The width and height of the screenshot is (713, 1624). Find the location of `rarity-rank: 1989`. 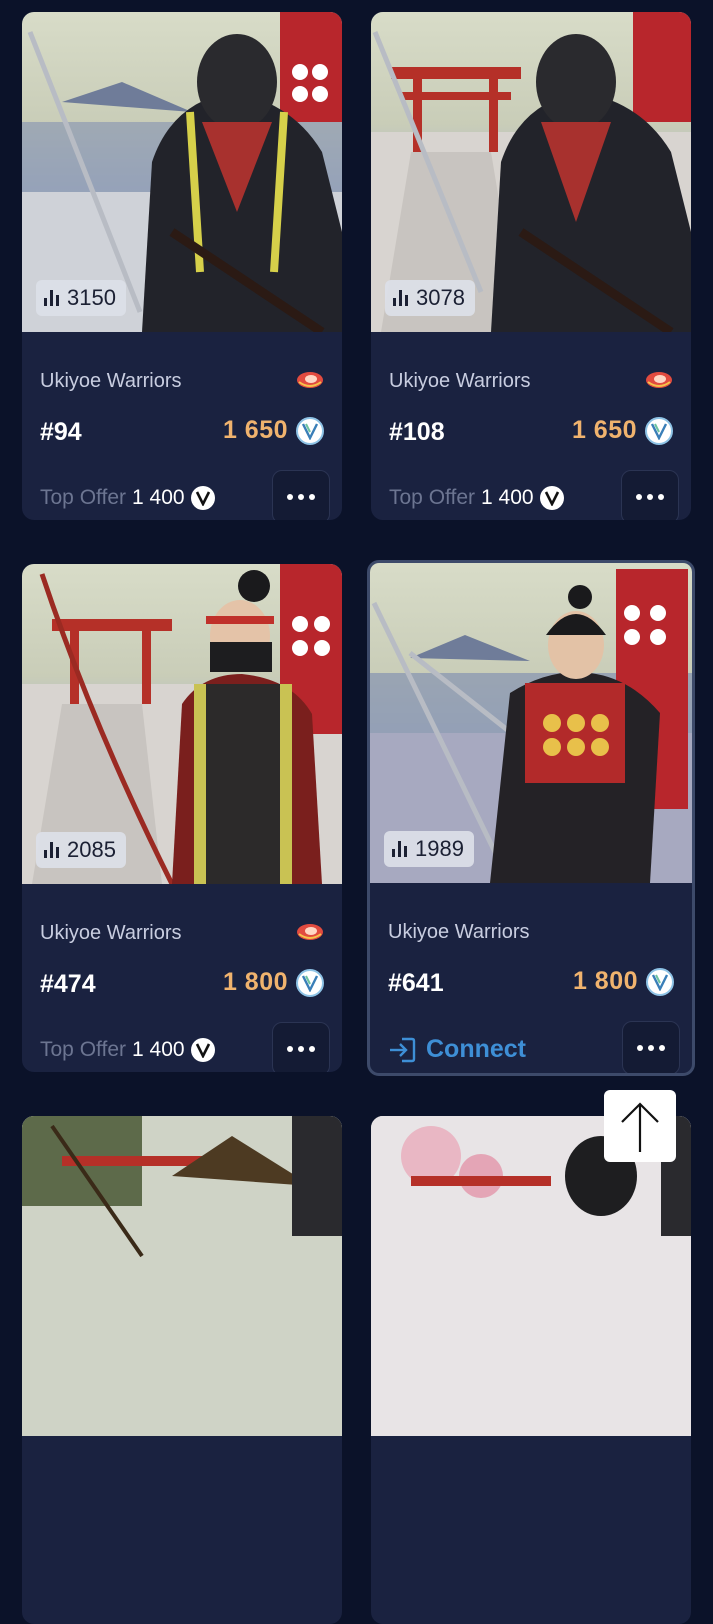

rarity-rank: 1989 is located at coordinates (439, 848).